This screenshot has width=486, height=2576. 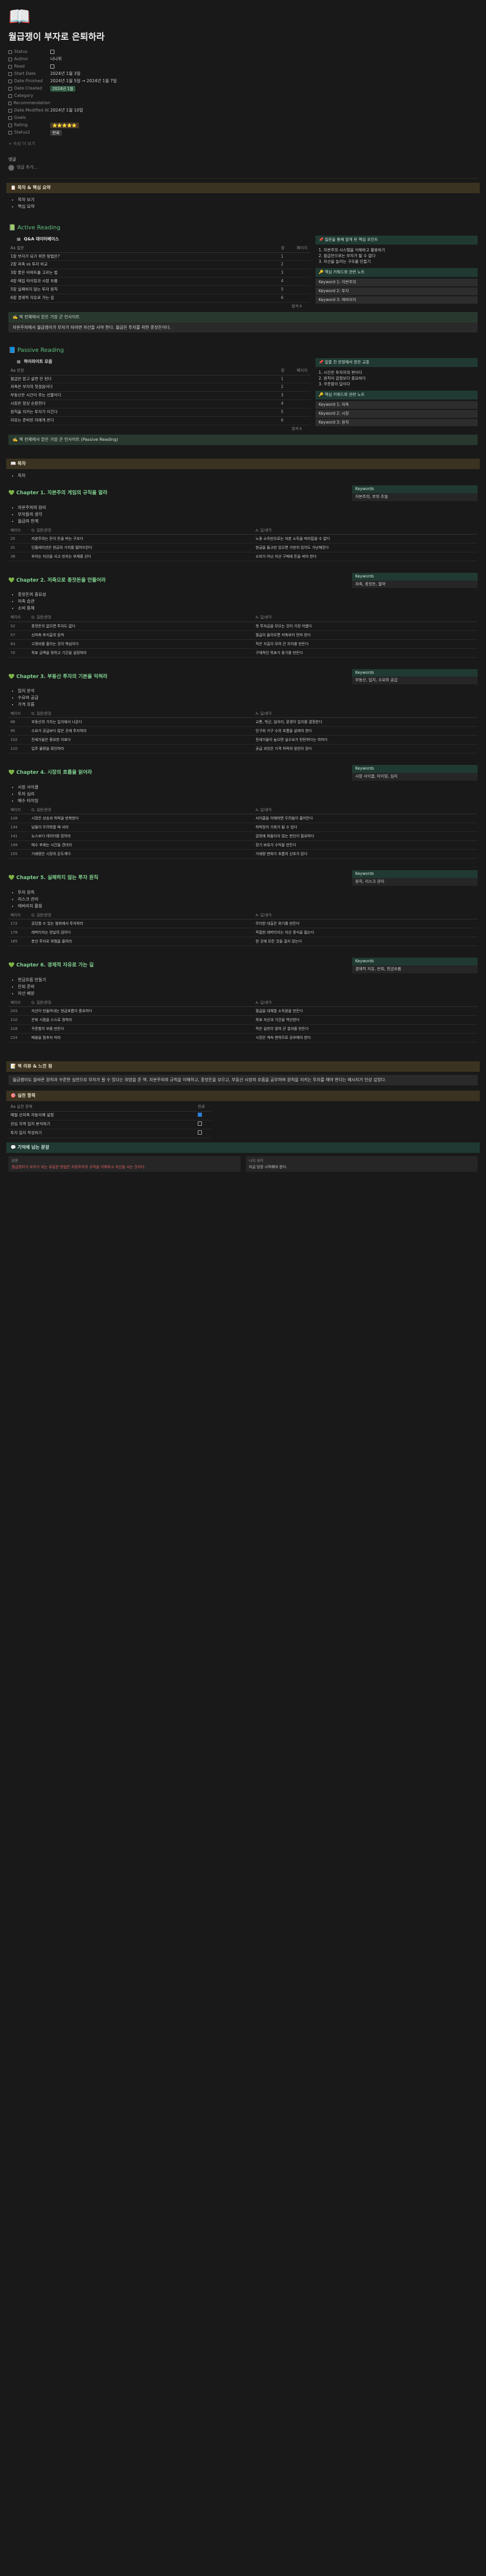 What do you see at coordinates (159, 256) in the screenshot?
I see `table-row: 1장 부자가 되기 위한 방법은? 1` at bounding box center [159, 256].